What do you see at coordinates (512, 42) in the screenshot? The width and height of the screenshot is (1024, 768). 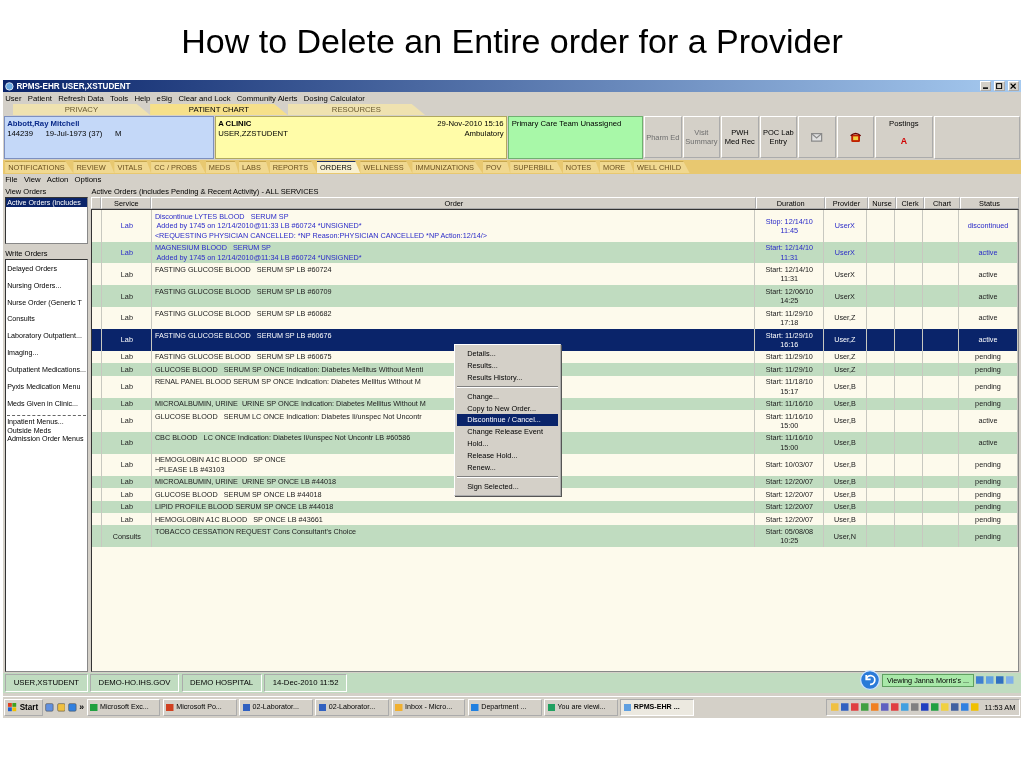 I see `slide-title: How to Delete an Entire order for a Provider` at bounding box center [512, 42].